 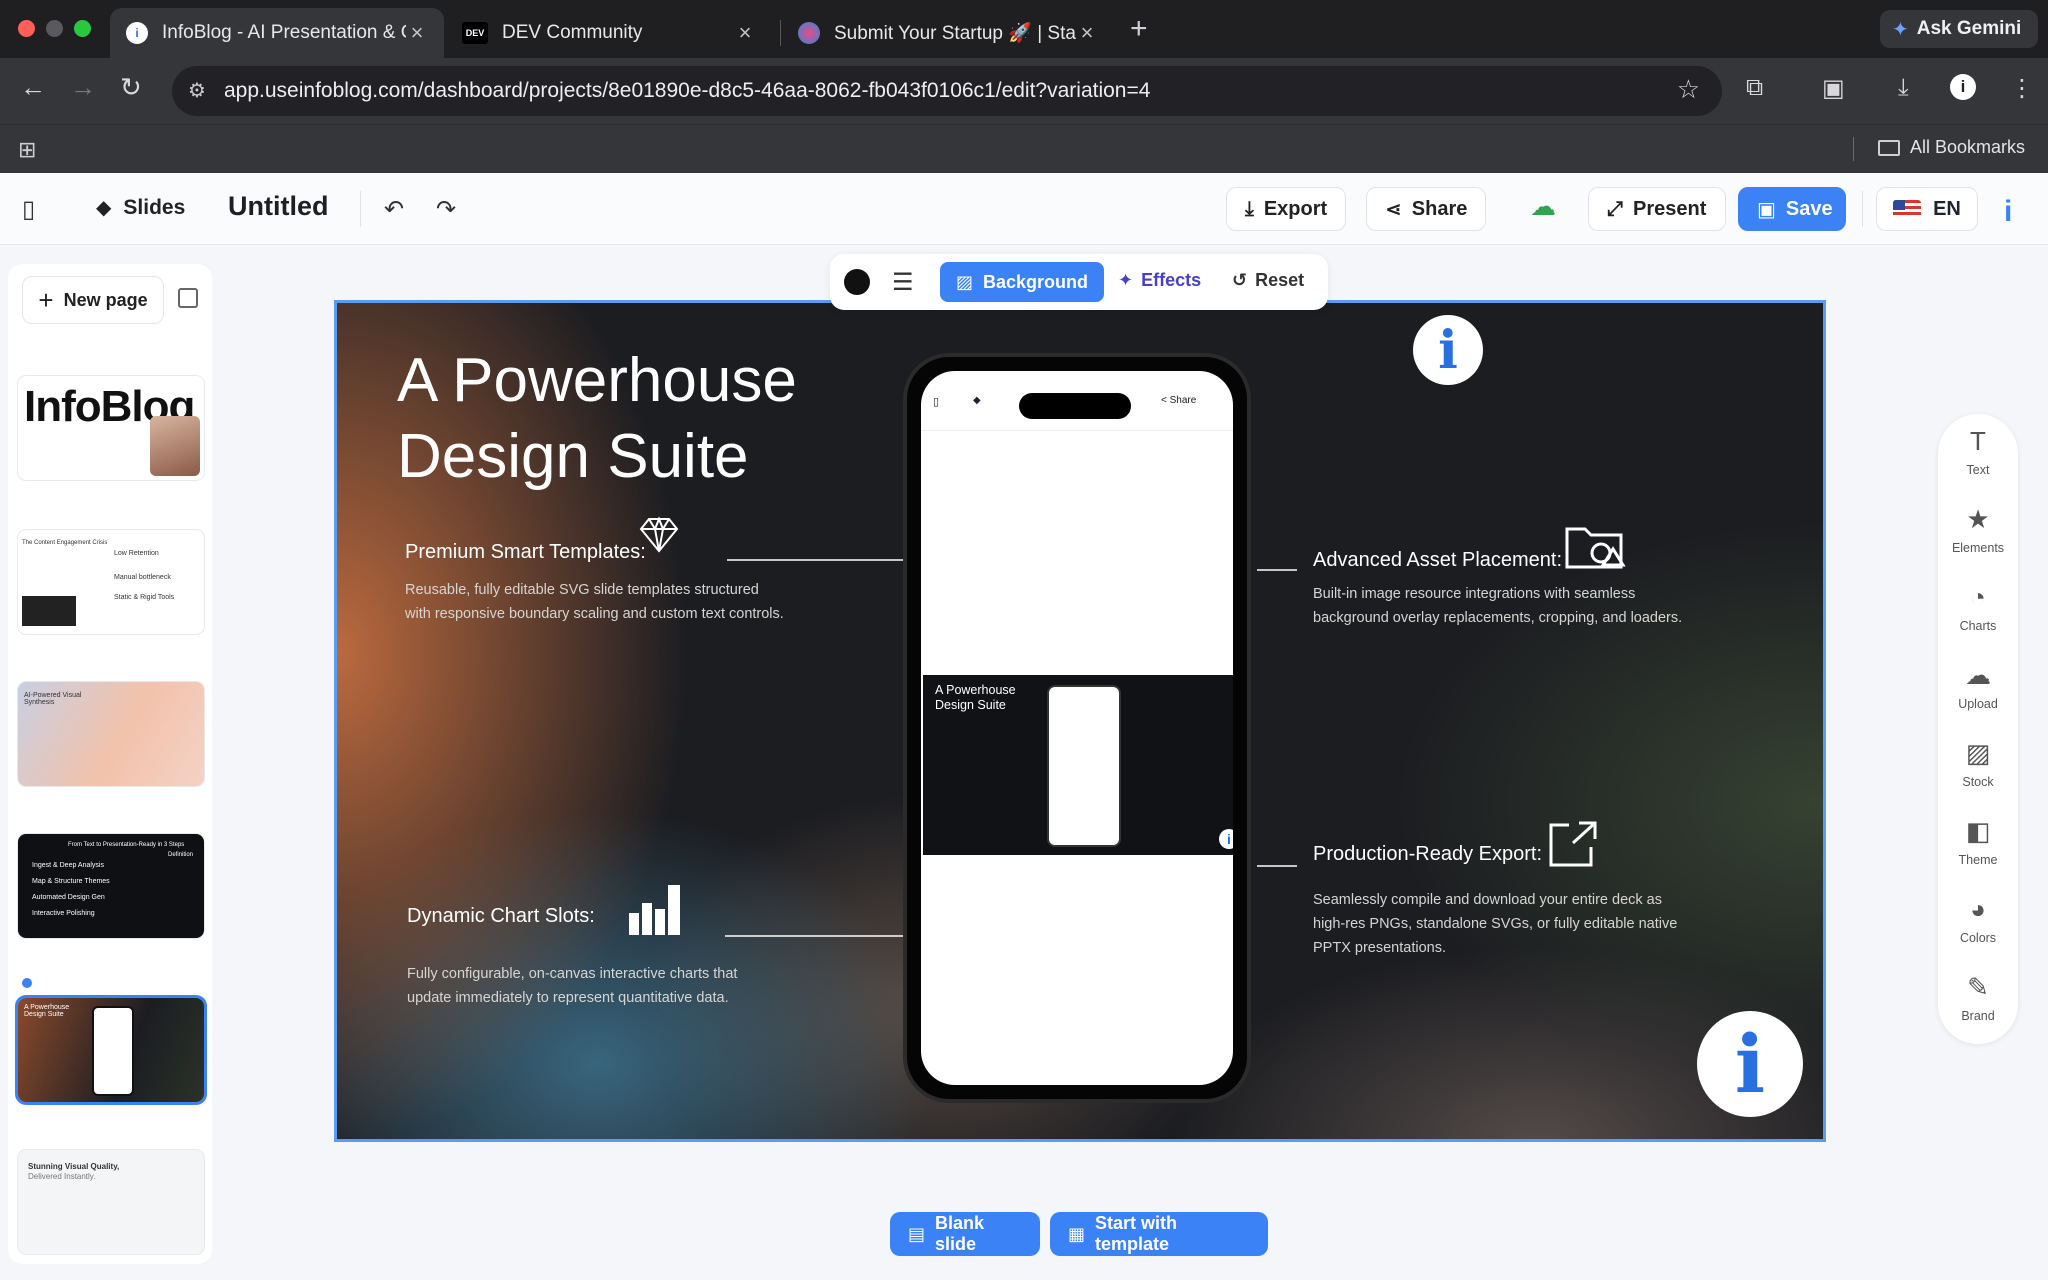 What do you see at coordinates (111, 734) in the screenshot?
I see `page-thumbnail-3: AI-Powered Visual Synthesis` at bounding box center [111, 734].